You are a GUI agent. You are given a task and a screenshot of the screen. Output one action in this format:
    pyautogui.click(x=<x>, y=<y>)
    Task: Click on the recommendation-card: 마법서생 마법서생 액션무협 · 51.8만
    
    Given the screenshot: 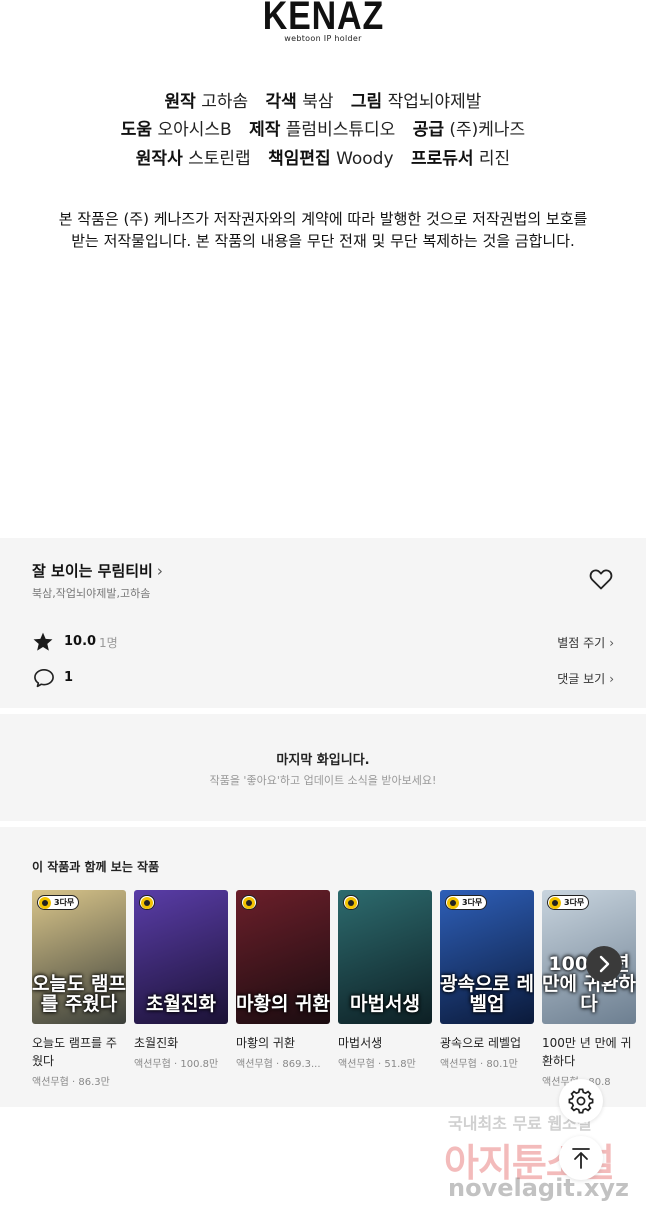 What is the action you would take?
    pyautogui.click(x=385, y=980)
    